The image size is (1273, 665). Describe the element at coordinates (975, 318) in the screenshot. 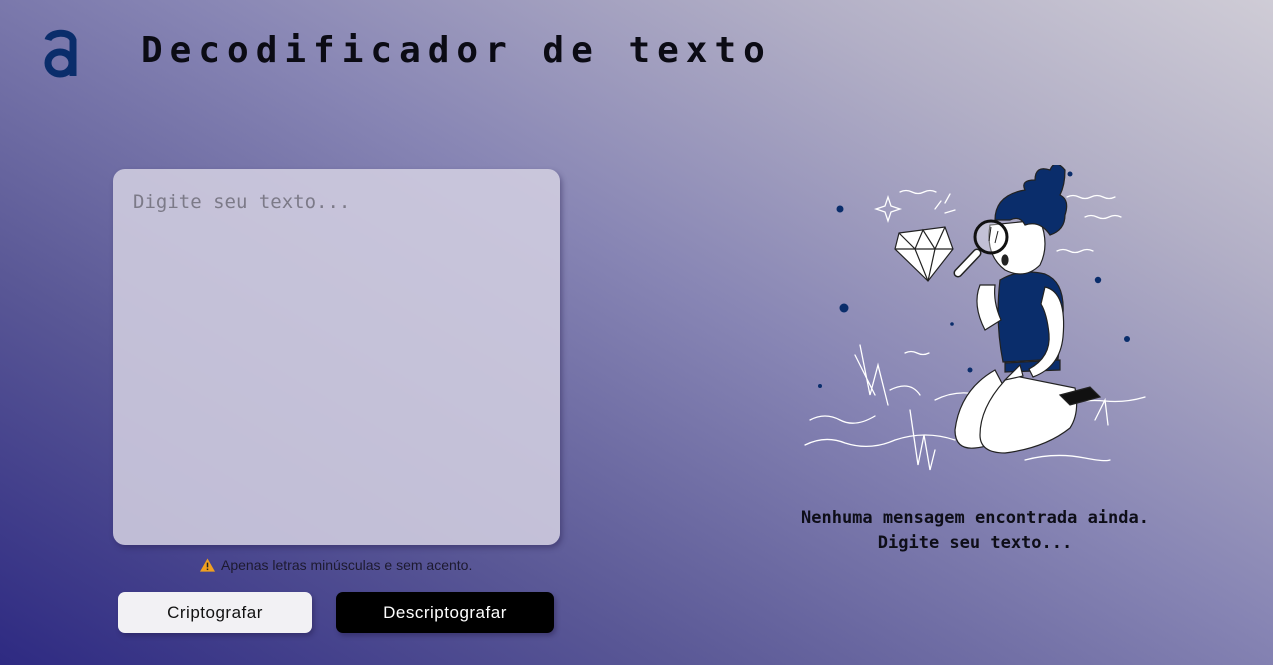

I see `person-with-magnifying-glass-illustration` at that location.